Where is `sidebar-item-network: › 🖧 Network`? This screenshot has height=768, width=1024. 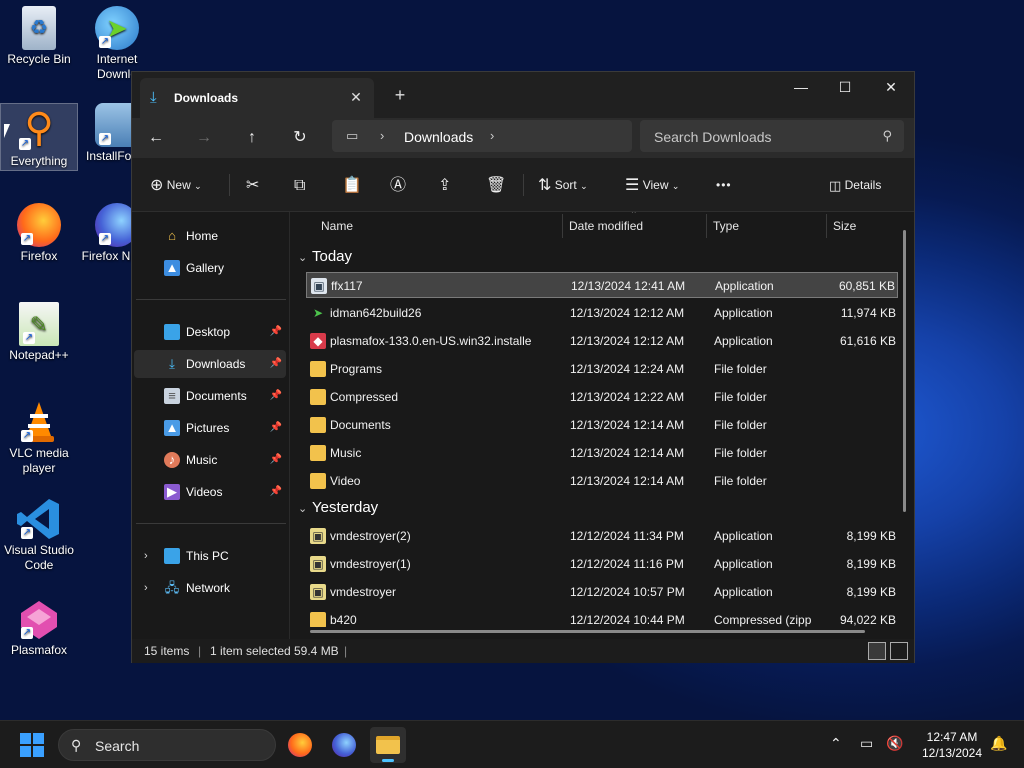
sidebar-item-network: › 🖧 Network is located at coordinates (210, 588).